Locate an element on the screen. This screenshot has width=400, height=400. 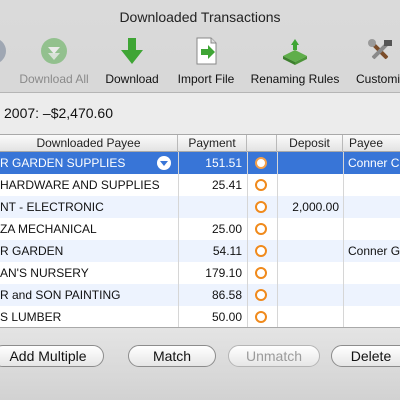
add-multiple-button: Add Multiple is located at coordinates (52, 356).